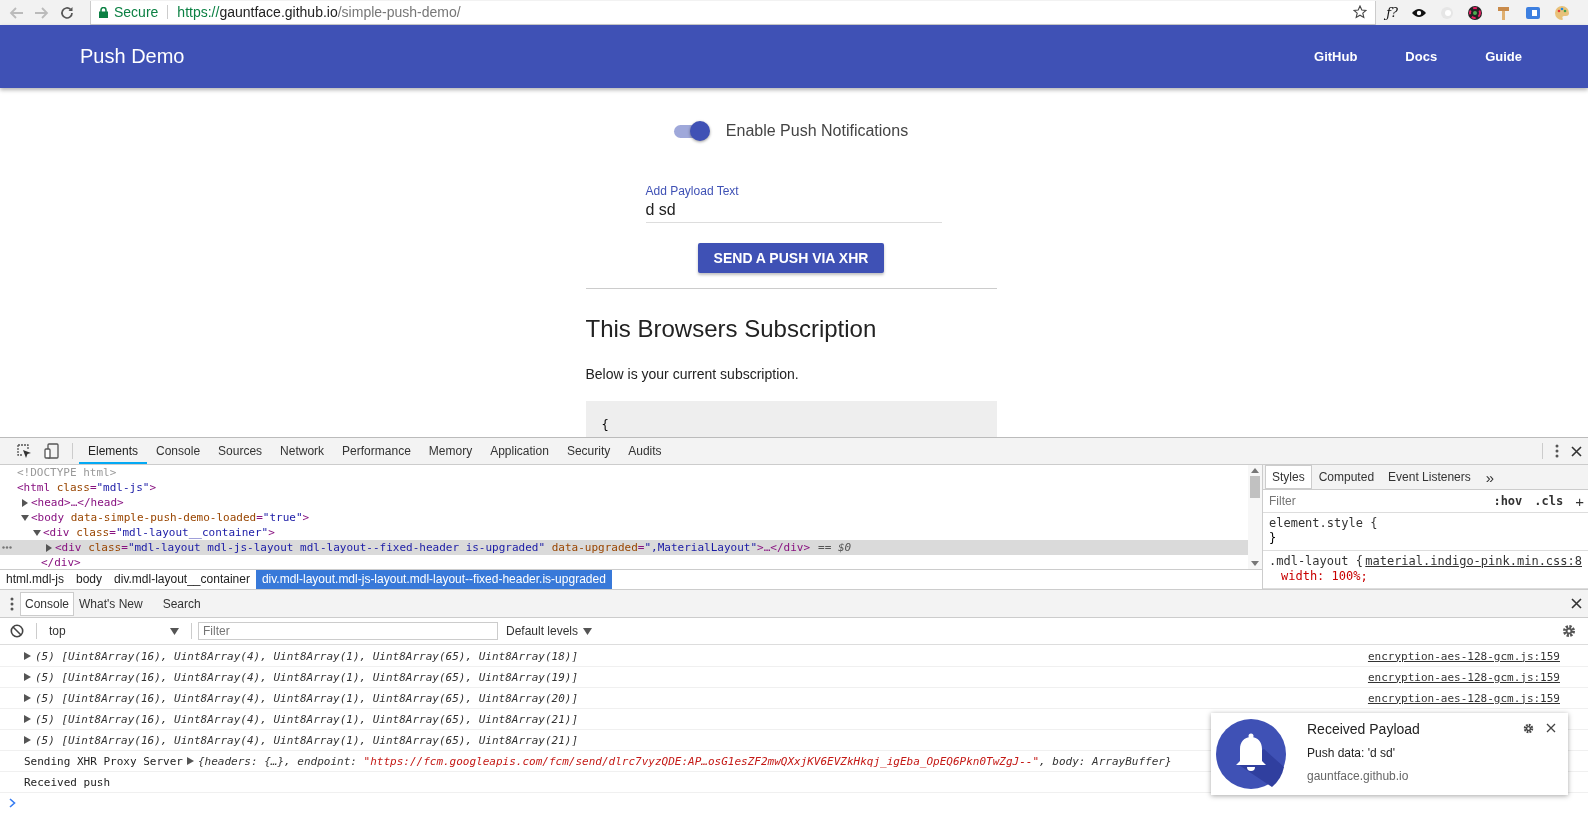 Image resolution: width=1588 pixels, height=817 pixels. Describe the element at coordinates (113, 451) in the screenshot. I see `devtools-tab: Elements` at that location.